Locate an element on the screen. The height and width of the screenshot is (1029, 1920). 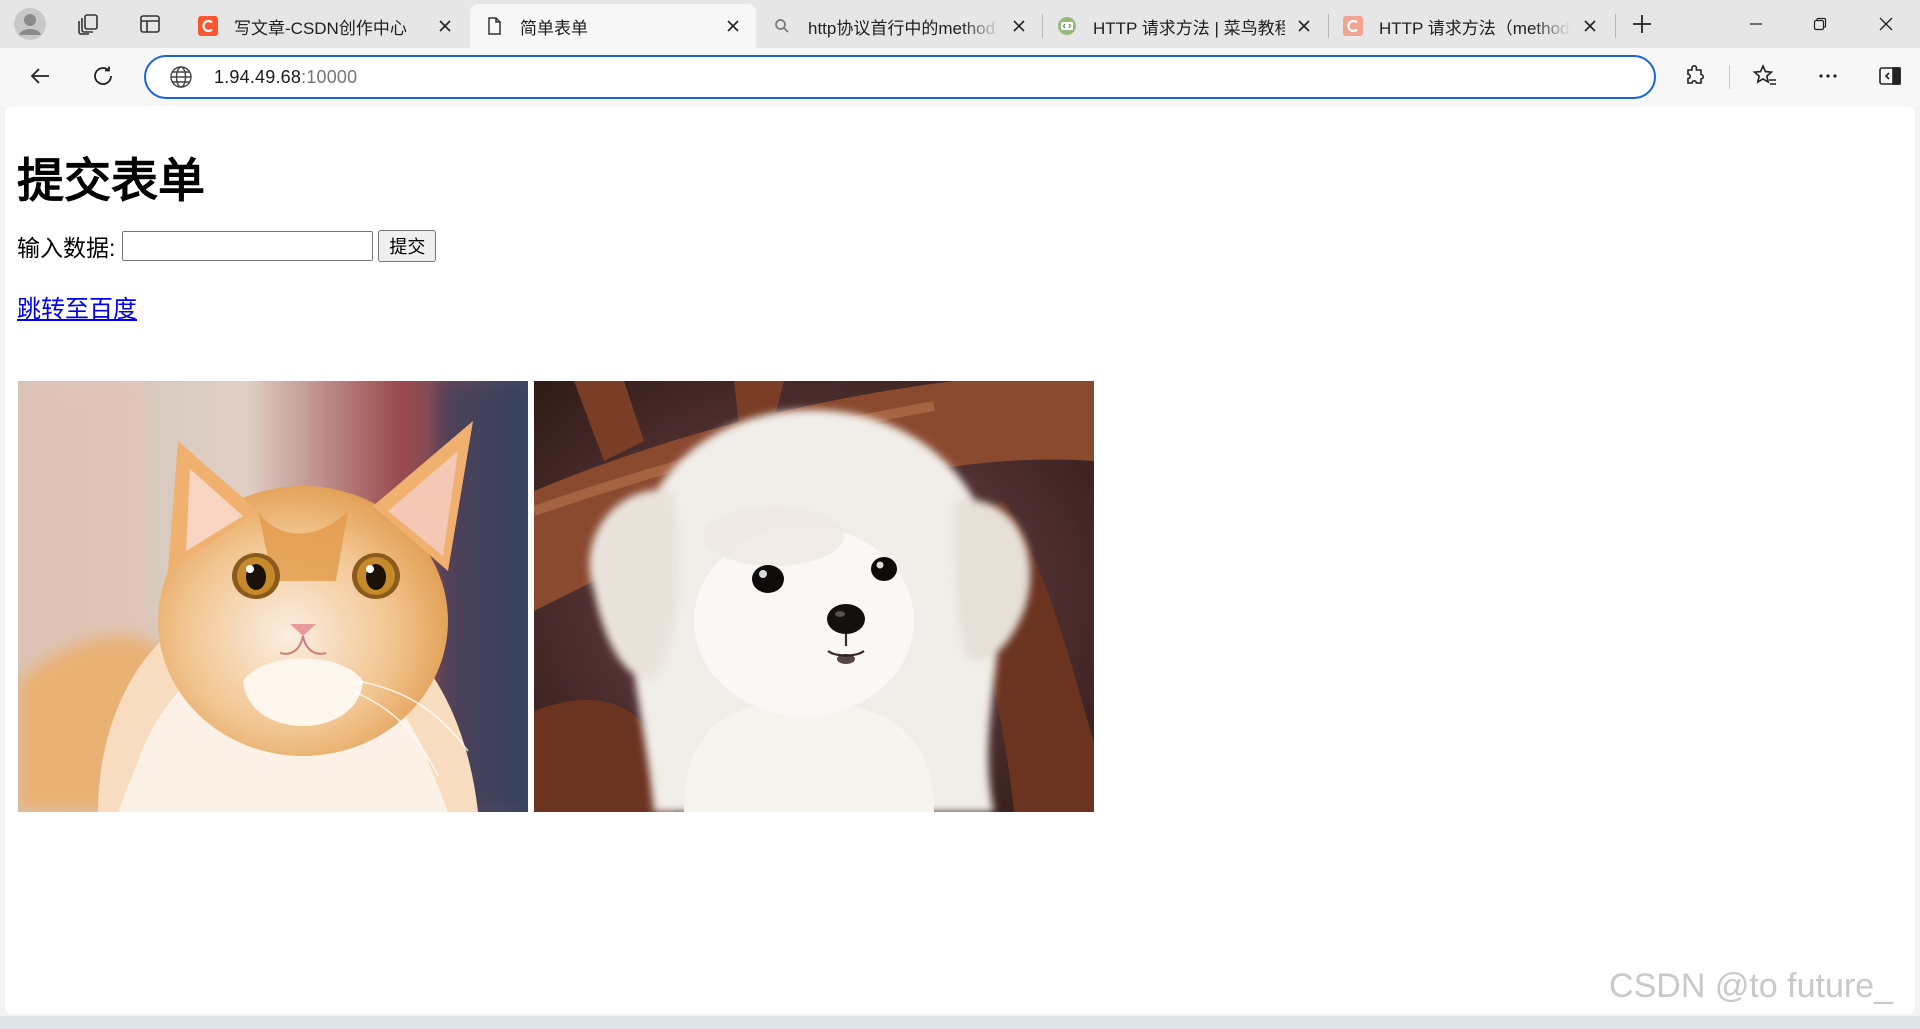
minimize-icon is located at coordinates (1756, 24).